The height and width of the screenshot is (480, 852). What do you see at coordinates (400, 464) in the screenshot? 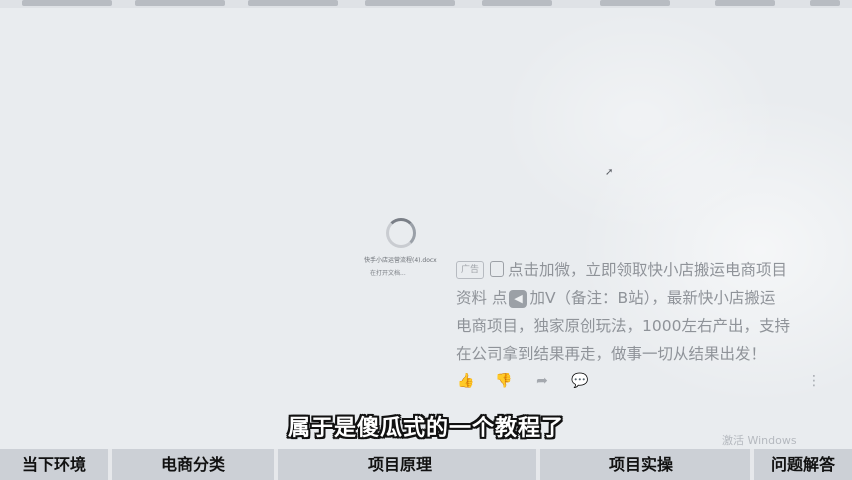
I see `nav-item-project-principle: 项目原理` at bounding box center [400, 464].